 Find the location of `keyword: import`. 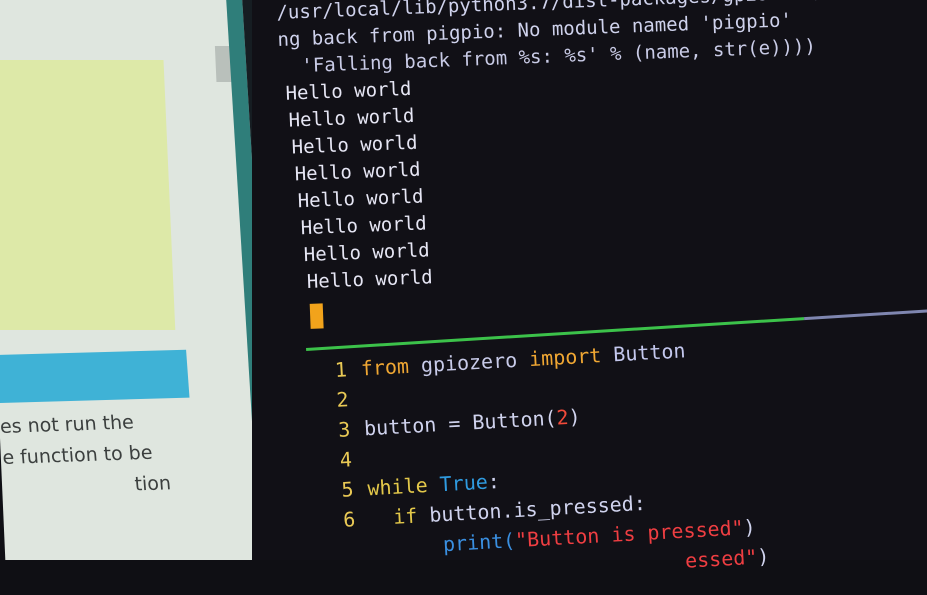

keyword: import is located at coordinates (565, 357).